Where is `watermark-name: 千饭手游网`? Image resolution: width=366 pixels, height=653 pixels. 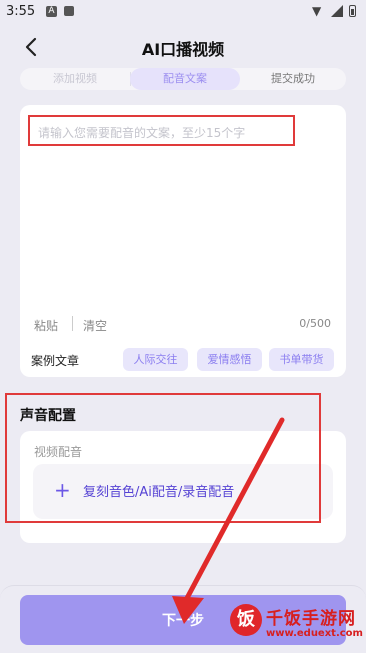 watermark-name: 千饭手游网 is located at coordinates (311, 619).